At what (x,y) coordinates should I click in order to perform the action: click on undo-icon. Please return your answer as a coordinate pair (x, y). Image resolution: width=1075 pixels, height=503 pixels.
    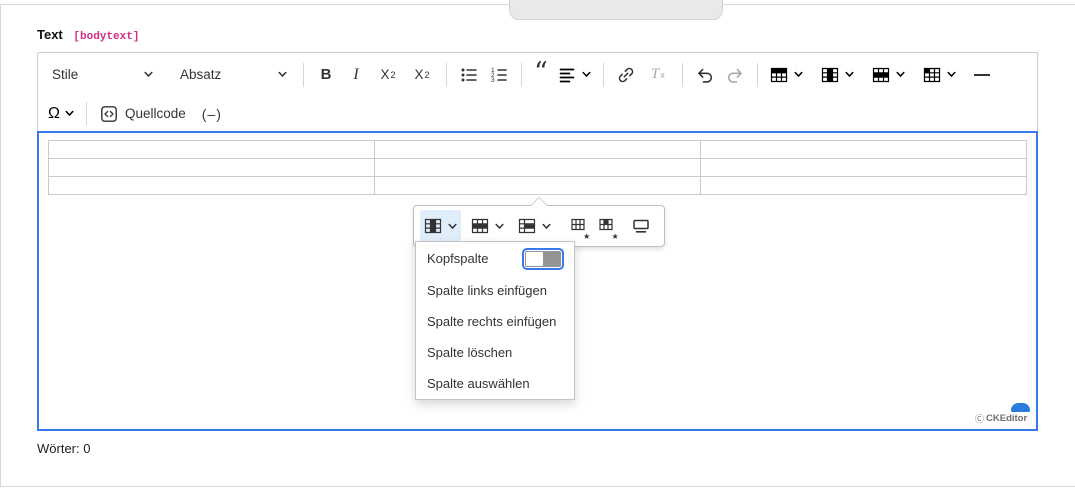
    Looking at the image, I should click on (705, 75).